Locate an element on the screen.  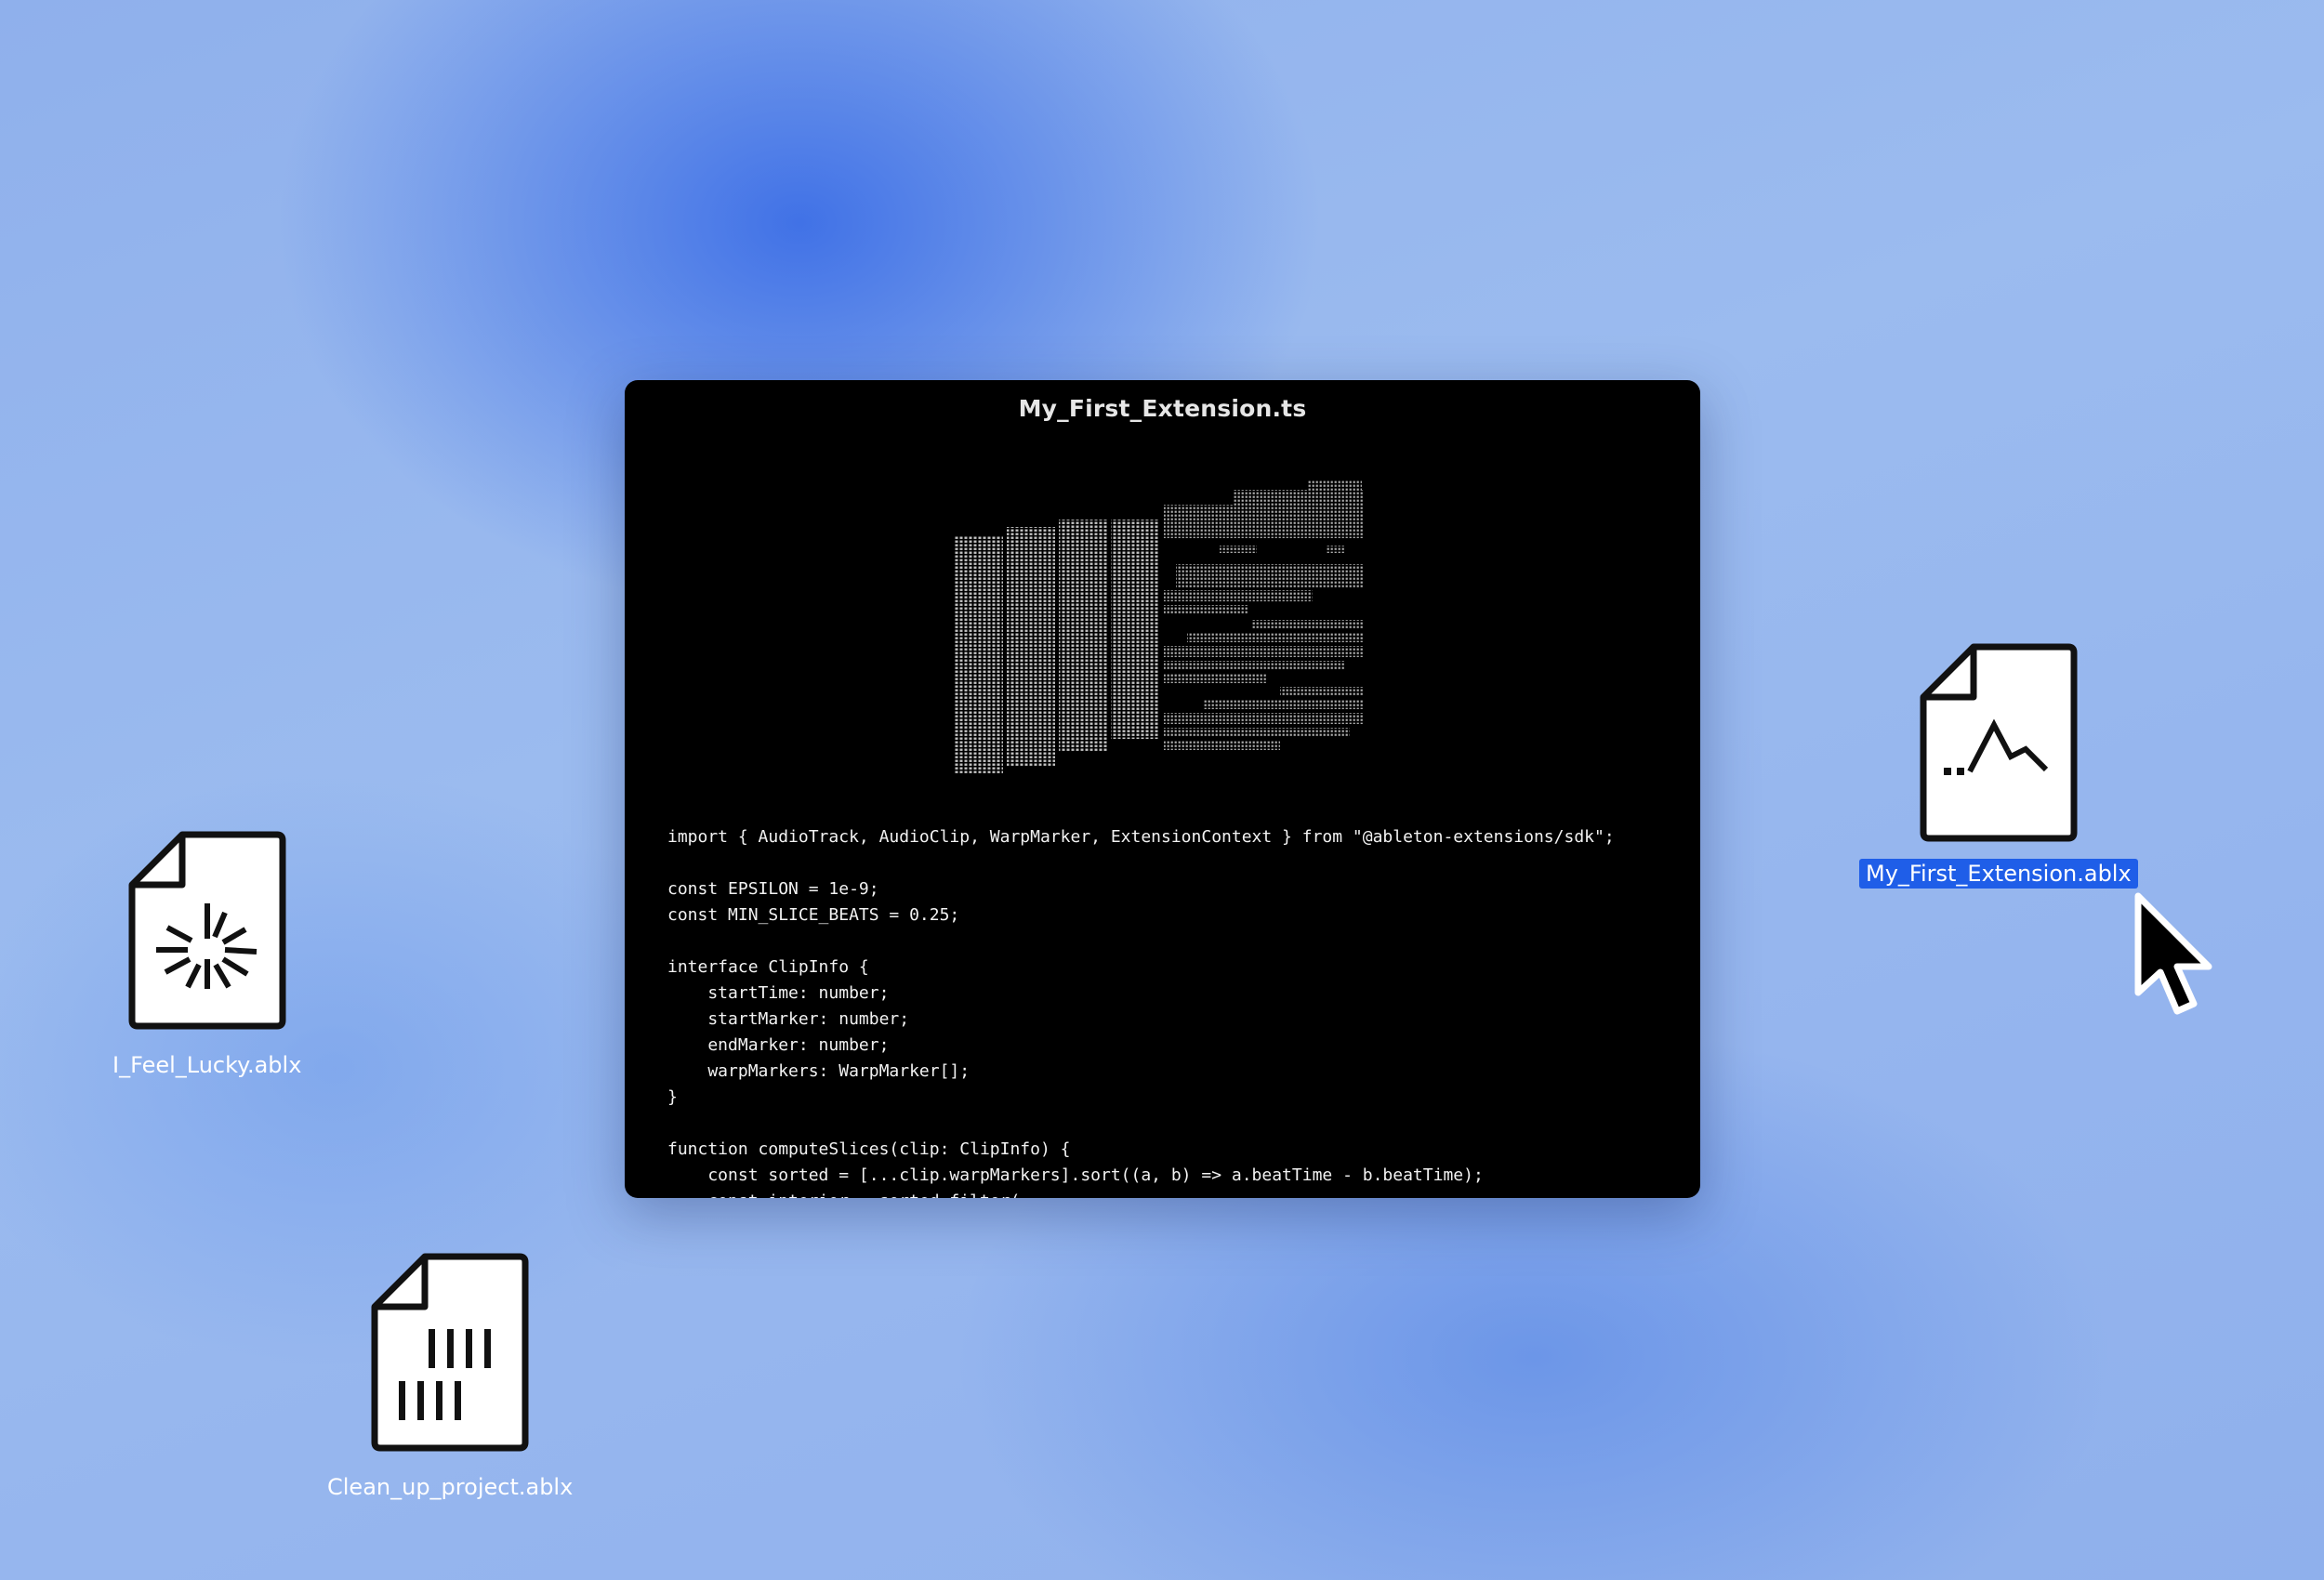
code-line: warpMarkers: WarpMarker[]; is located at coordinates (819, 1071).